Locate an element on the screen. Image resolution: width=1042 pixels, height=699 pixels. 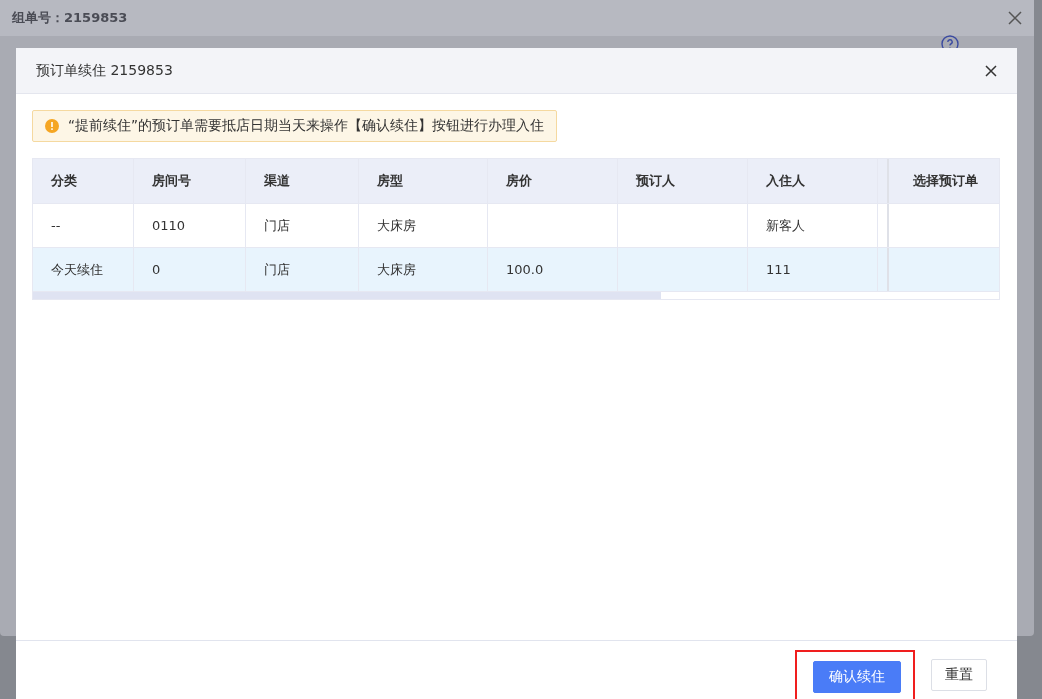
table-cell: -- is located at coordinates (56, 225).